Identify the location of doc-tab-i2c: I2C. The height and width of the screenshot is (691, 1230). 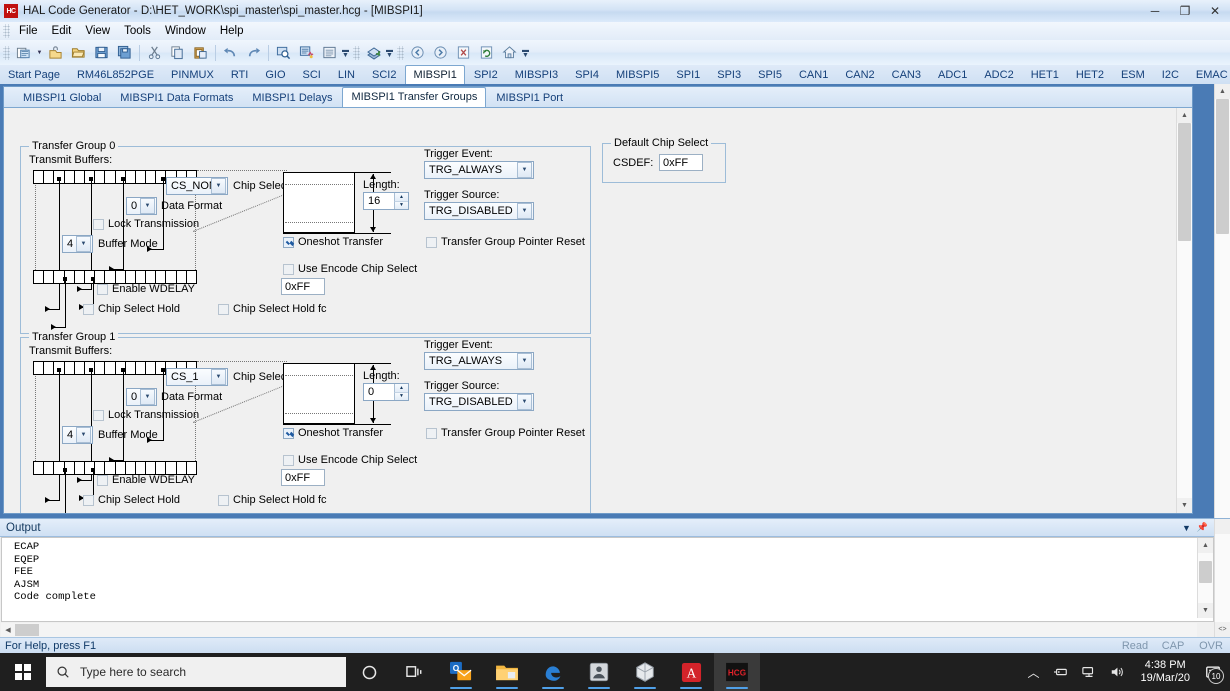
(1170, 75).